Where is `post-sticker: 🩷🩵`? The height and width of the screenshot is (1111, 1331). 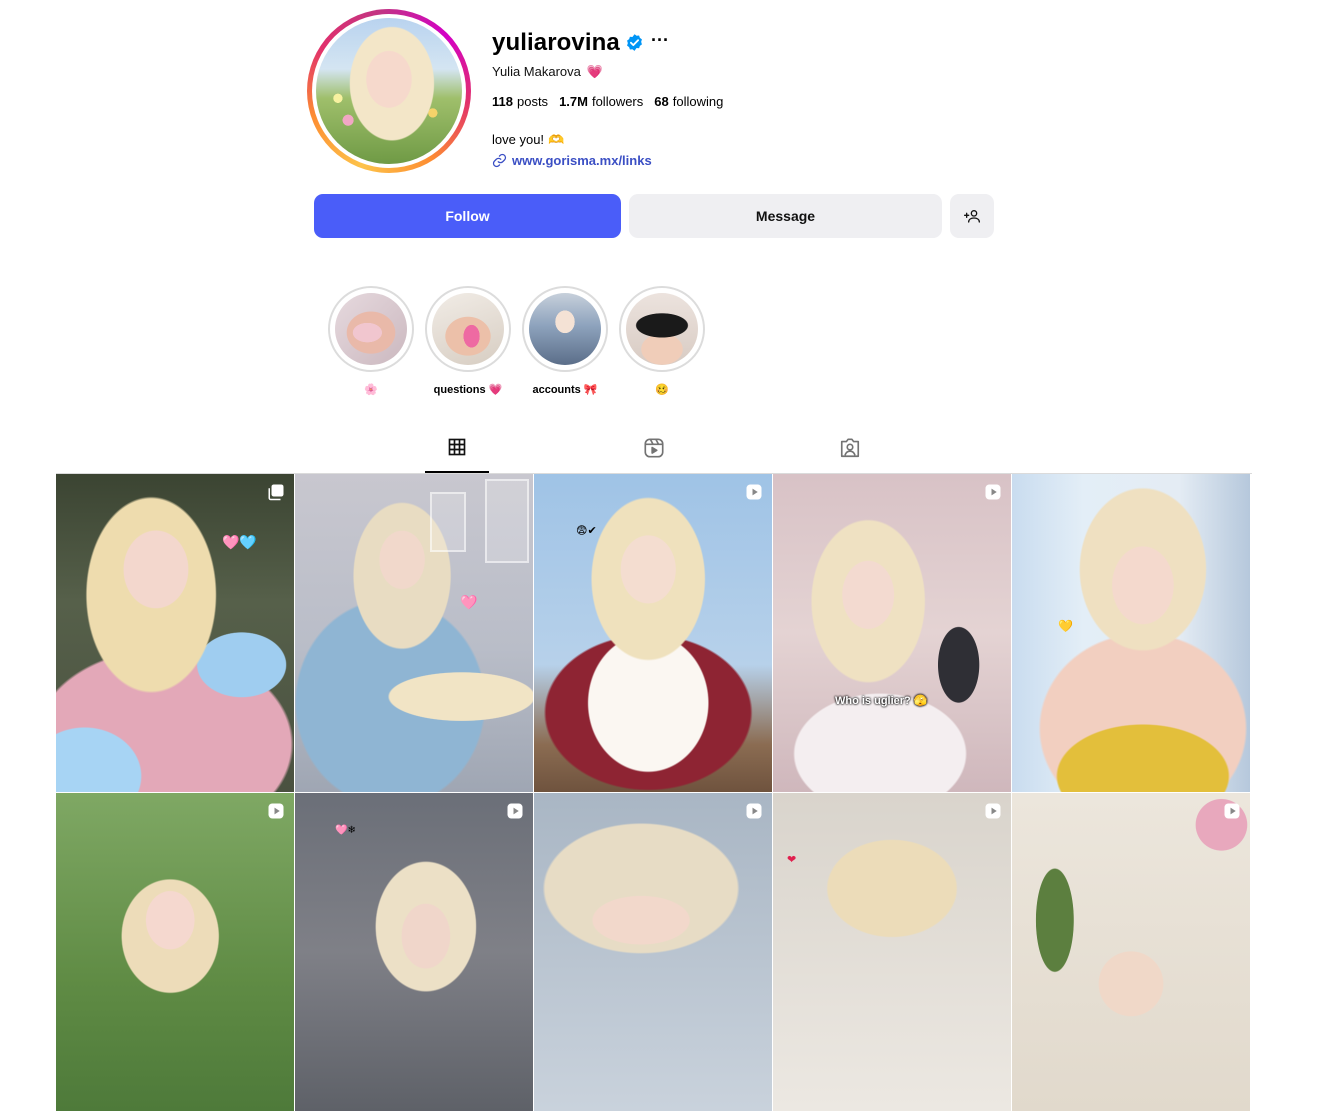
post-sticker: 🩷🩵 is located at coordinates (239, 542).